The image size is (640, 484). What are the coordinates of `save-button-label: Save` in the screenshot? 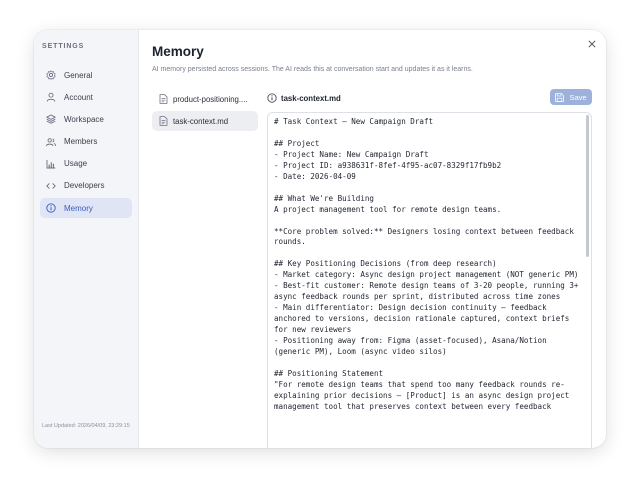 It's located at (578, 97).